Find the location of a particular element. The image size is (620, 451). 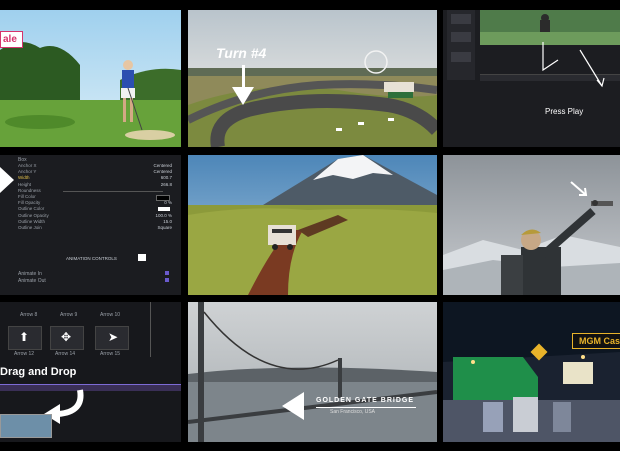

race-scene is located at coordinates (312, 78).